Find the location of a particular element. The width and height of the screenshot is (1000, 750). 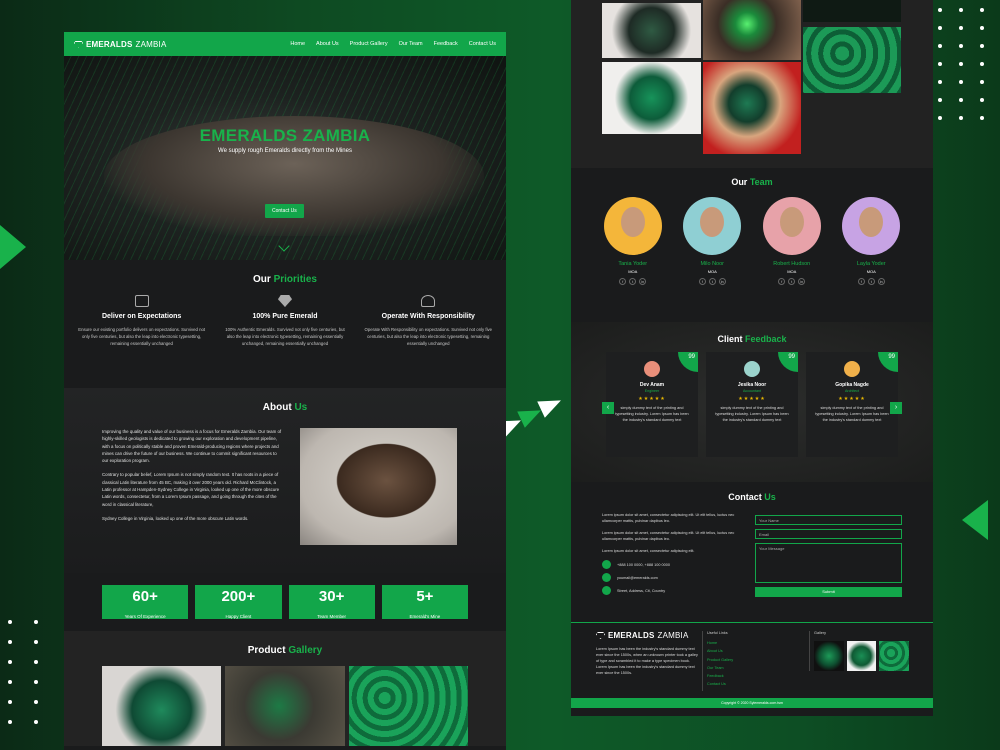

nav-feedback: Feedback is located at coordinates (446, 44).